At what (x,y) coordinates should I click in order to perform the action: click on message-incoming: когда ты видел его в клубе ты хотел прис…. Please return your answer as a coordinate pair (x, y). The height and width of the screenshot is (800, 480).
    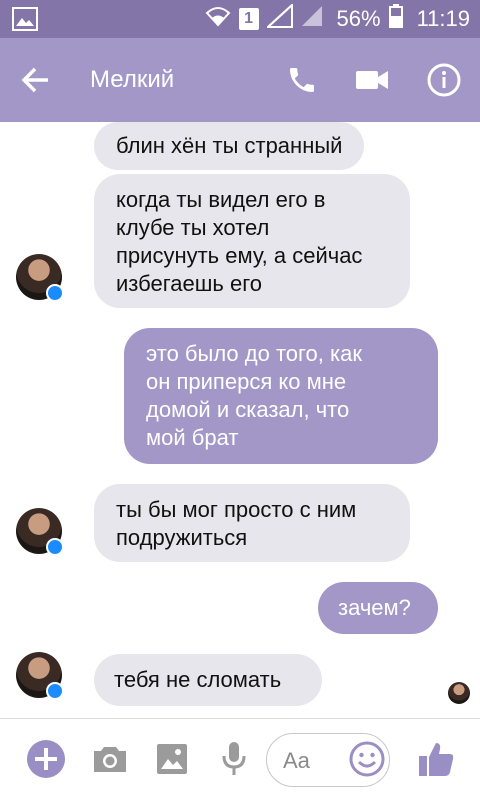
    Looking at the image, I should click on (252, 241).